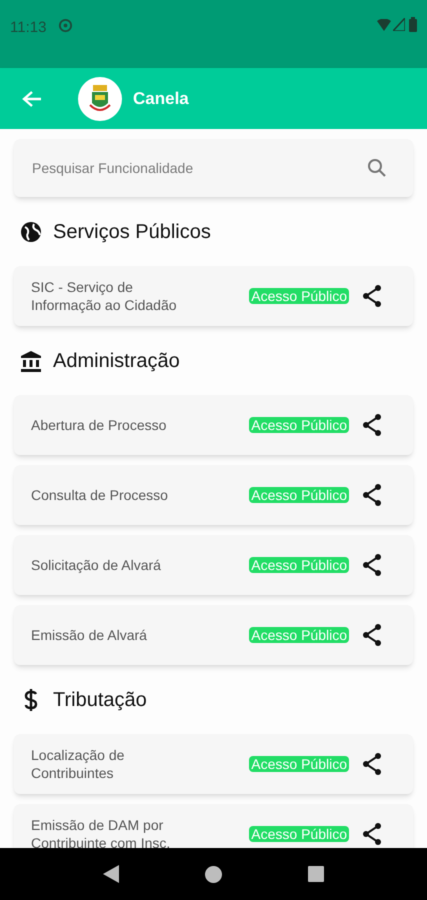 This screenshot has height=900, width=427. What do you see at coordinates (111, 874) in the screenshot?
I see `back-nav-icon` at bounding box center [111, 874].